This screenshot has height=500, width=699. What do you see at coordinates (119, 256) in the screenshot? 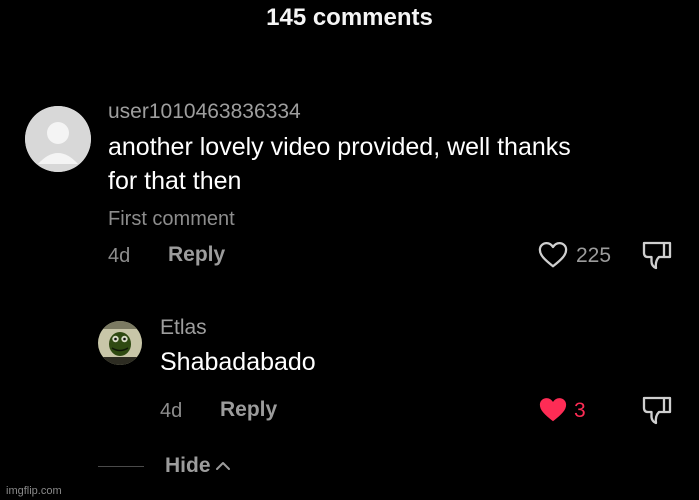
I see `comment-timestamp: 4d` at bounding box center [119, 256].